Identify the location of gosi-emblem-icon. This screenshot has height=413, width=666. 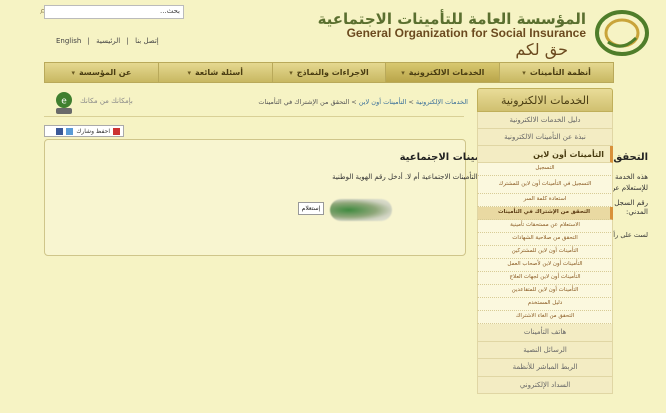
(622, 33).